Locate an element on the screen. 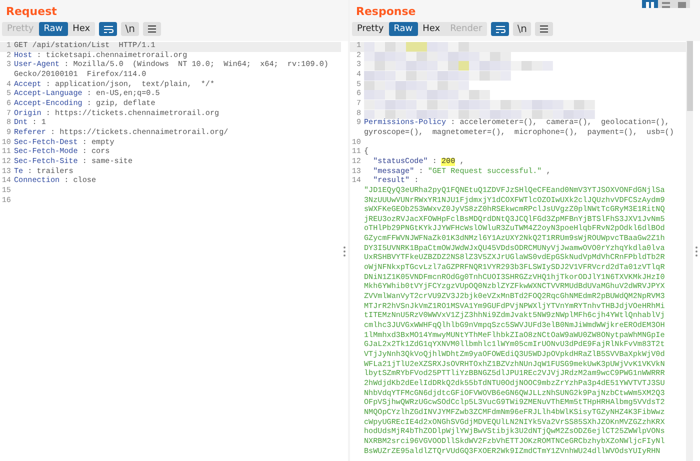 The height and width of the screenshot is (461, 700). rows-icon is located at coordinates (666, 5).